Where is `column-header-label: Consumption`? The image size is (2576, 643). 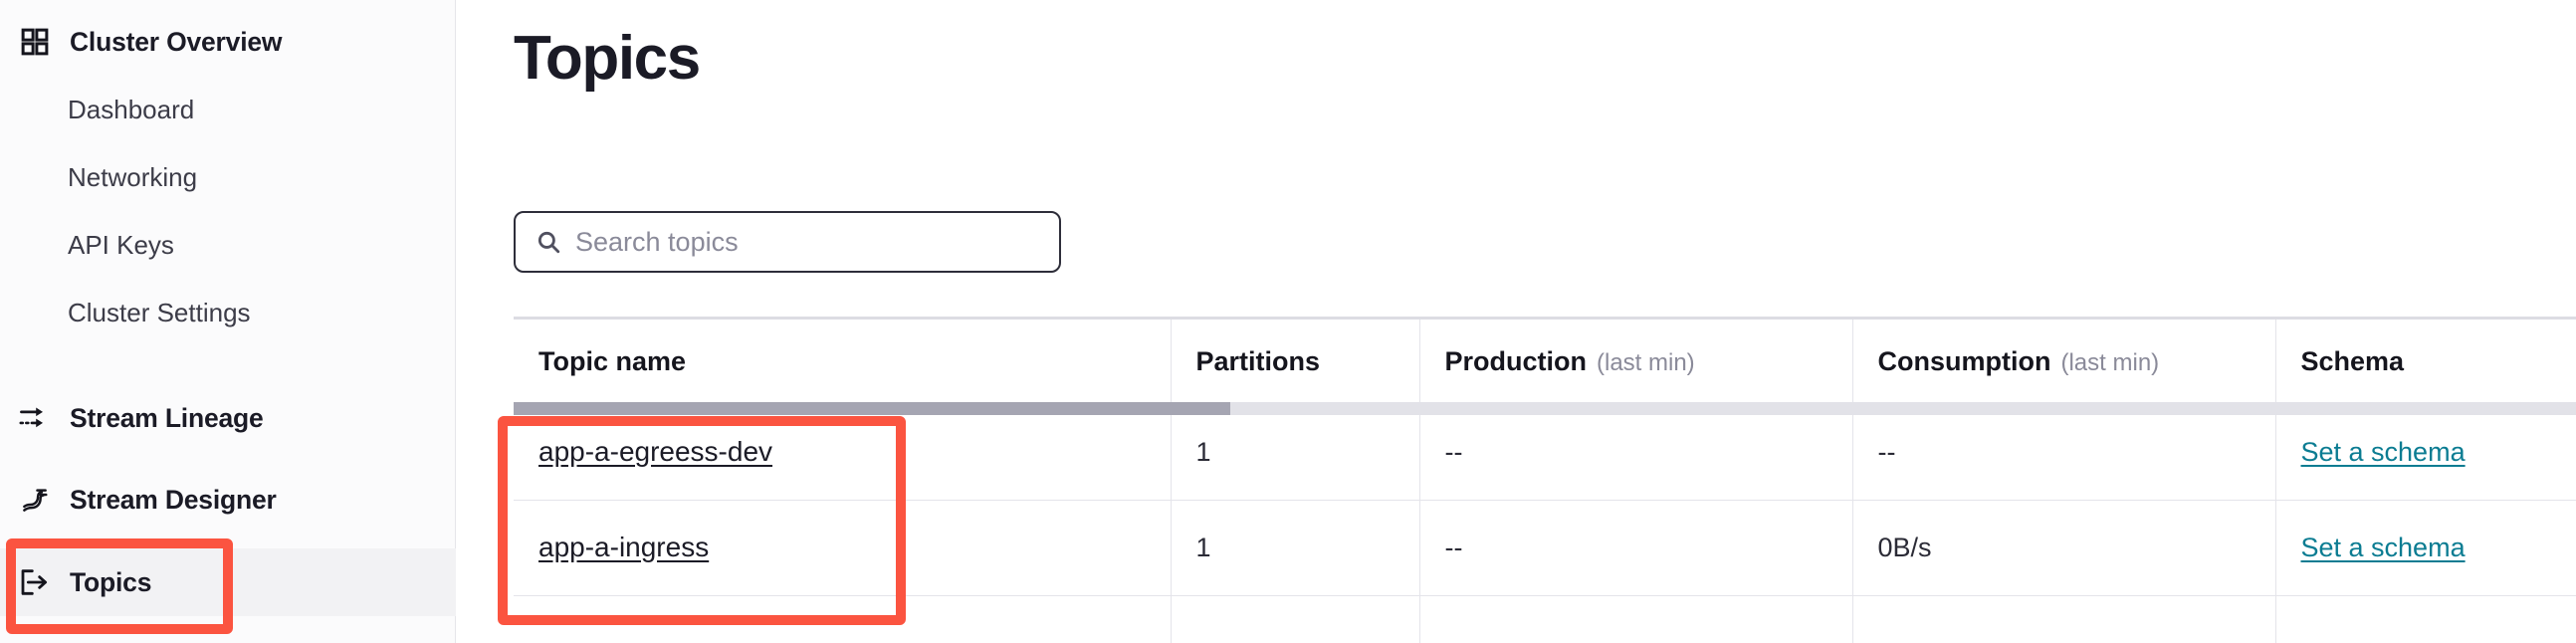 column-header-label: Consumption is located at coordinates (1964, 360).